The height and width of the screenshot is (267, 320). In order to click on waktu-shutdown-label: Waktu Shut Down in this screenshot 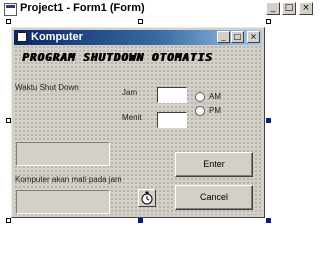, I will do `click(47, 87)`.